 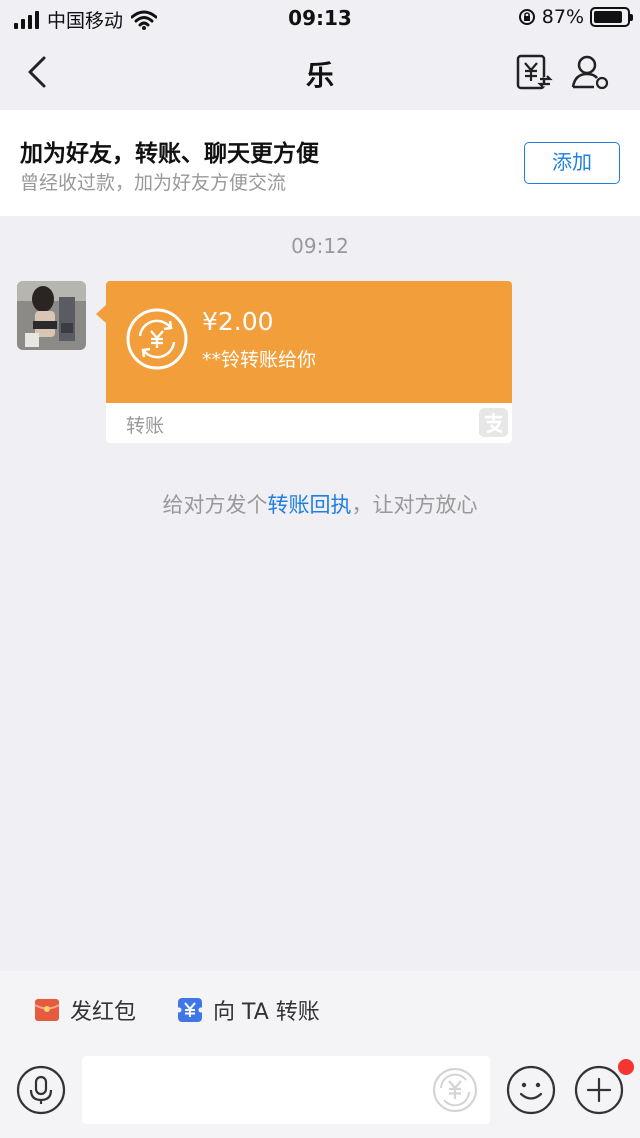 What do you see at coordinates (190, 1010) in the screenshot?
I see `transfer-yen-icon` at bounding box center [190, 1010].